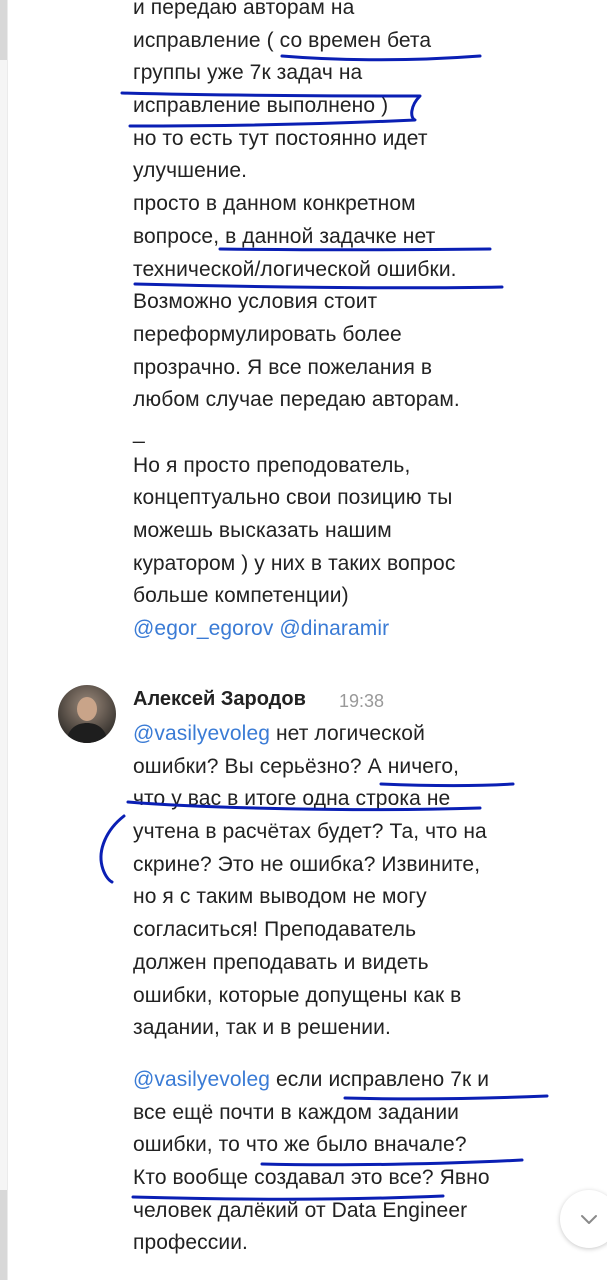 This screenshot has height=1280, width=607. I want to click on message-line: профессии., so click(190, 1243).